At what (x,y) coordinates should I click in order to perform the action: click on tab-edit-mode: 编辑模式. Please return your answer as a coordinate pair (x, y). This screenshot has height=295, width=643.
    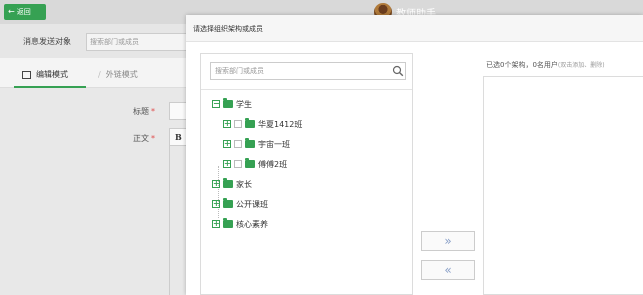
    Looking at the image, I should click on (45, 74).